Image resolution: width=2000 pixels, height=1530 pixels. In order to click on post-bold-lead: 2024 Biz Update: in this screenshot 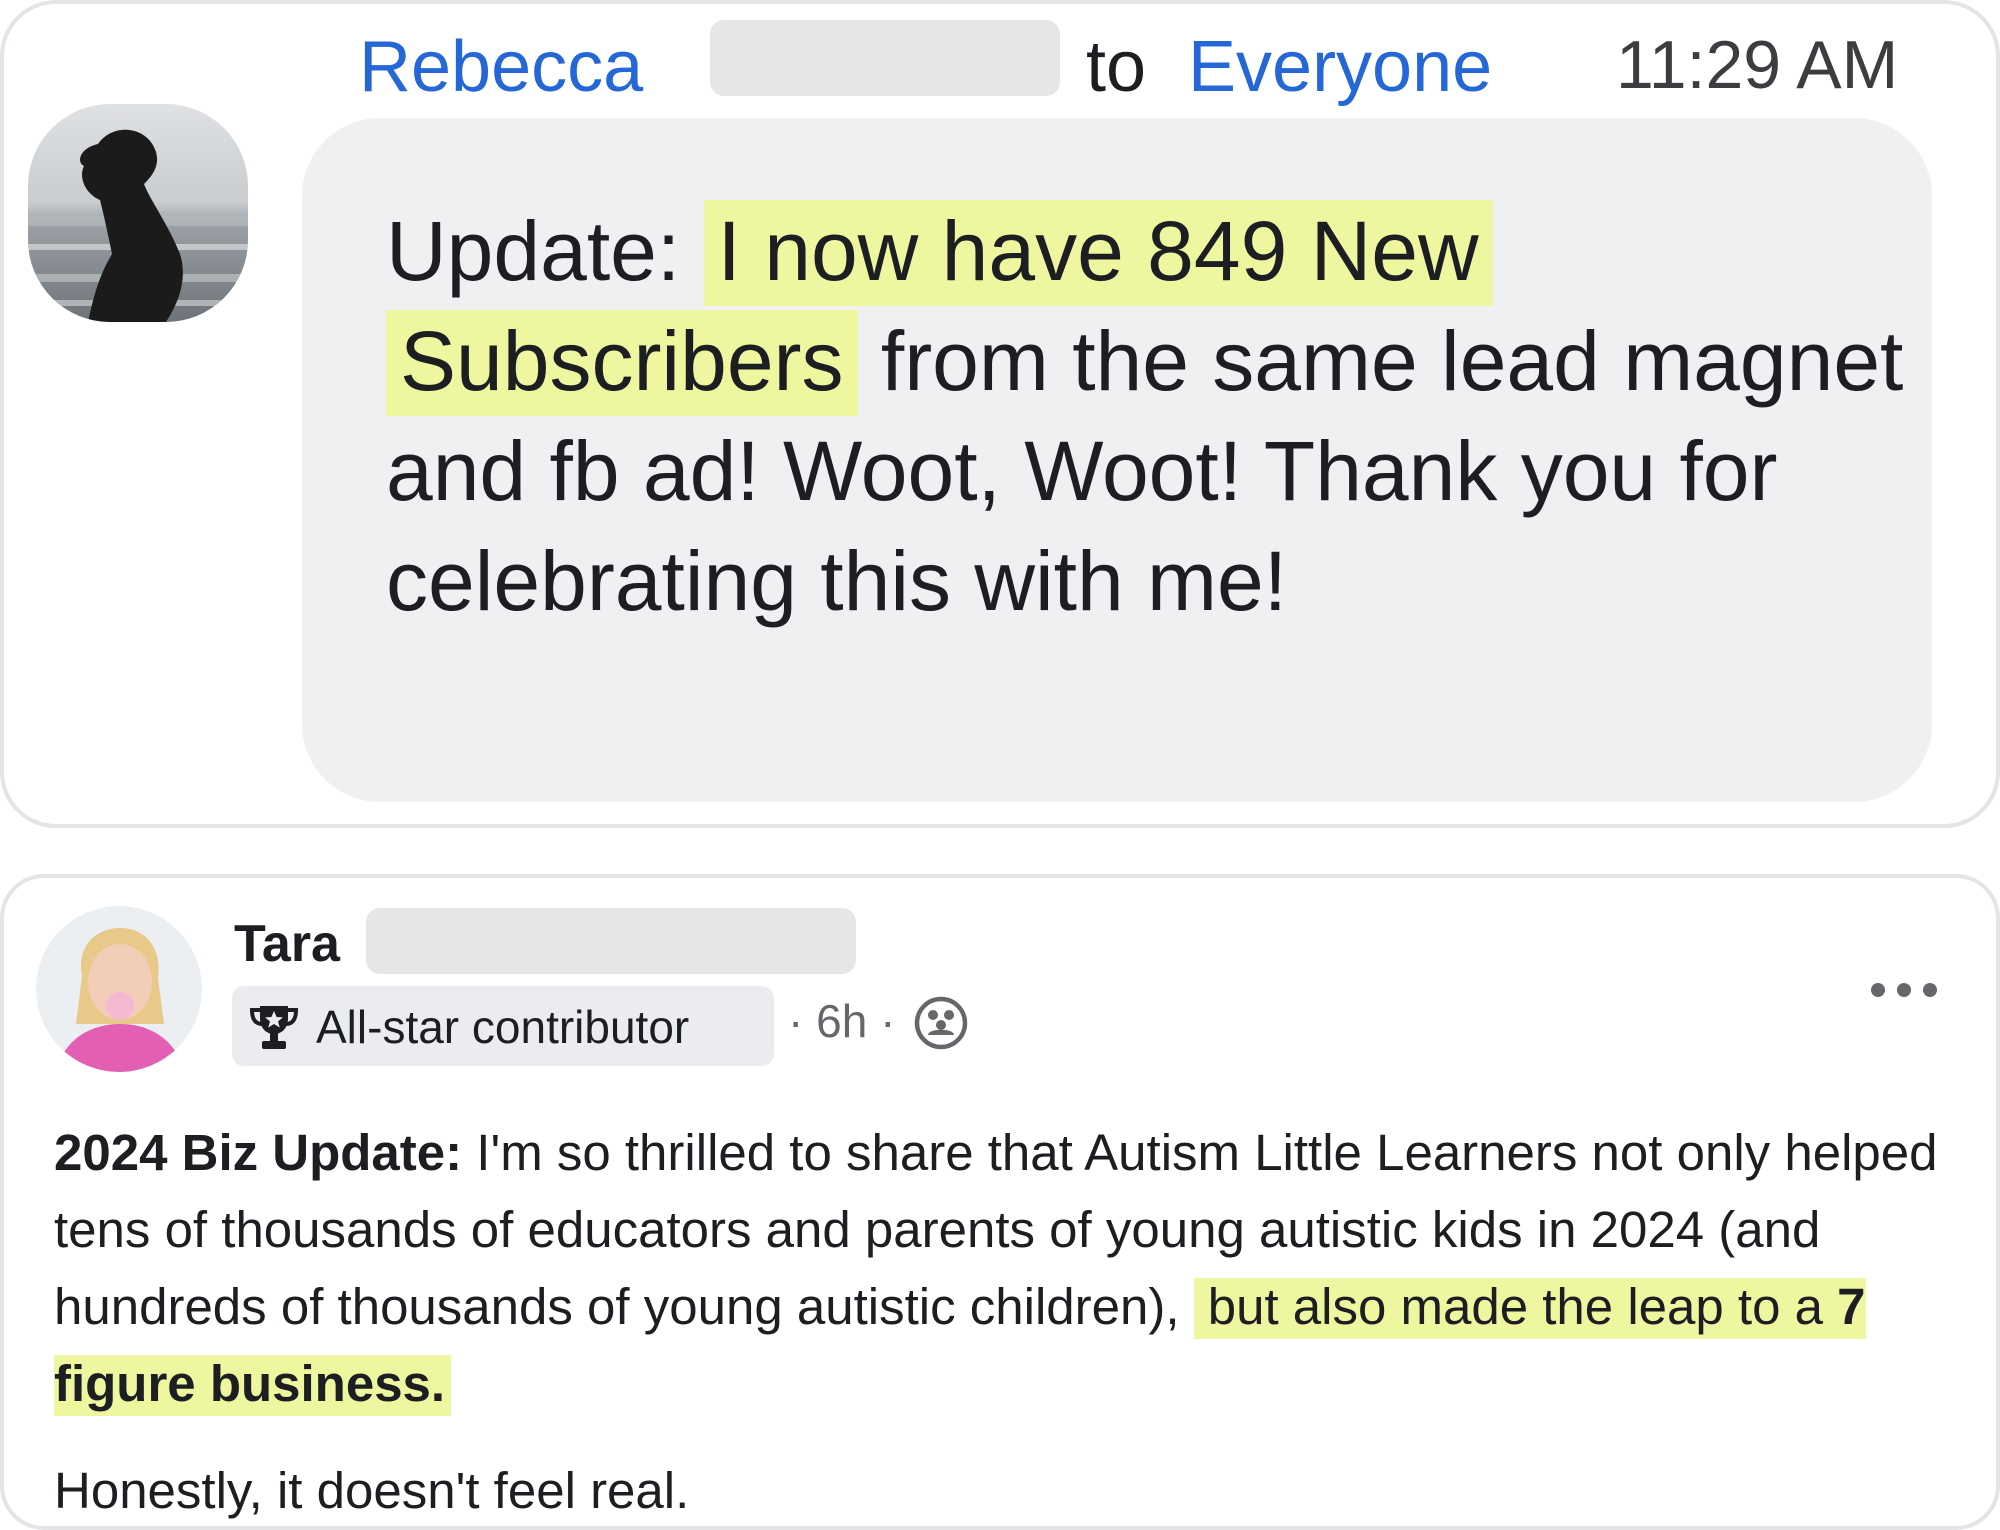, I will do `click(258, 1152)`.